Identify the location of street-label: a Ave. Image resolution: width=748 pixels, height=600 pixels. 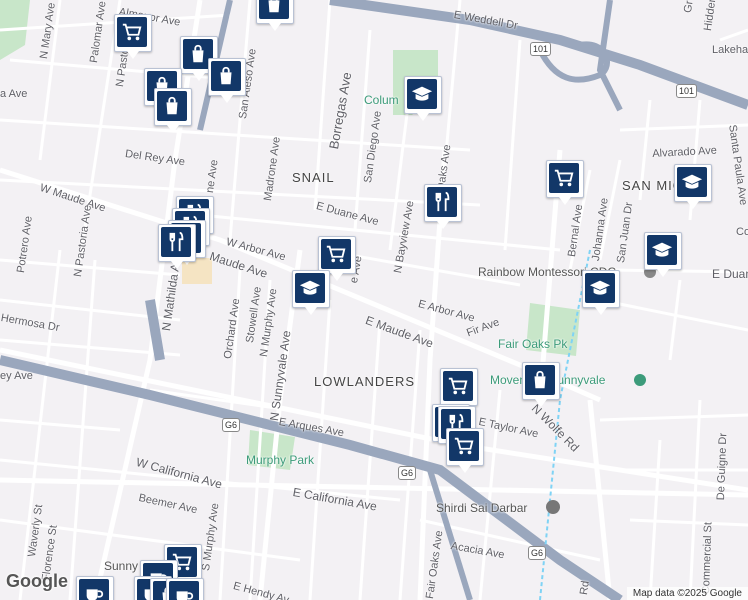
(14, 94).